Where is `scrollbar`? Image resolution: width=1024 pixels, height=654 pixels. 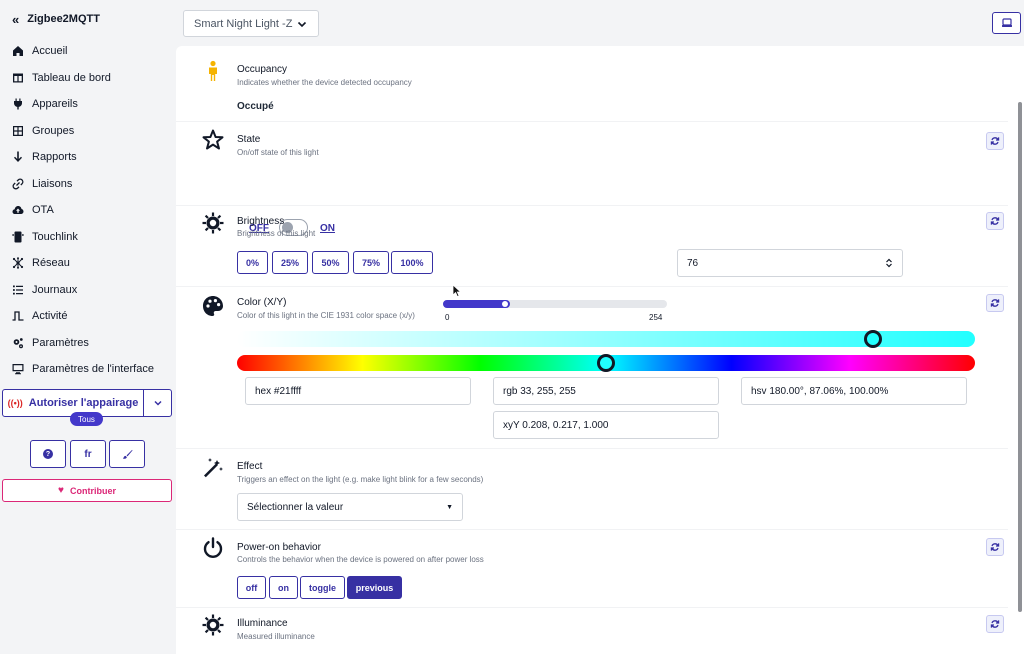 scrollbar is located at coordinates (1020, 357).